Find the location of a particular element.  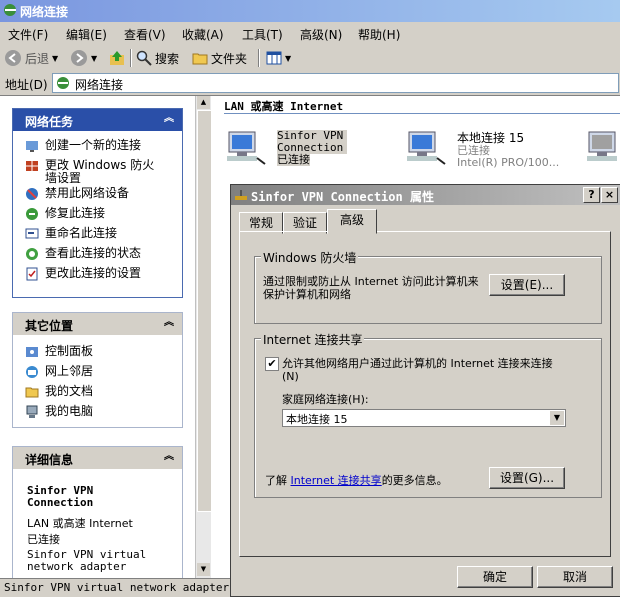

home-network-select: 本地连接 15 ▼ is located at coordinates (424, 418).